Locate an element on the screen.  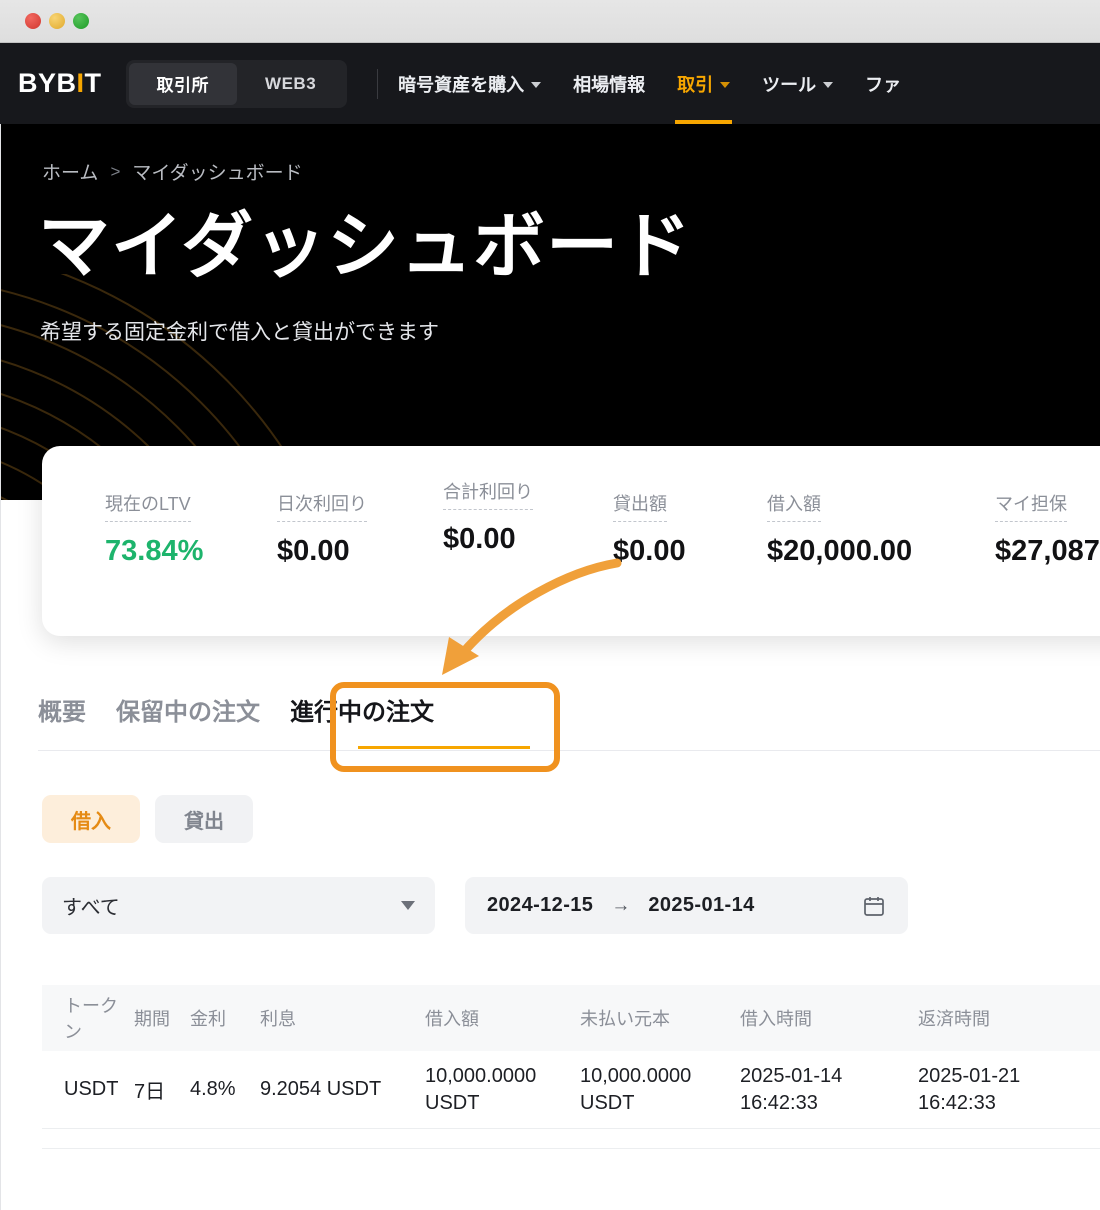
breadcrumb-item-dashboard: マイダッシュボード is located at coordinates (217, 171).